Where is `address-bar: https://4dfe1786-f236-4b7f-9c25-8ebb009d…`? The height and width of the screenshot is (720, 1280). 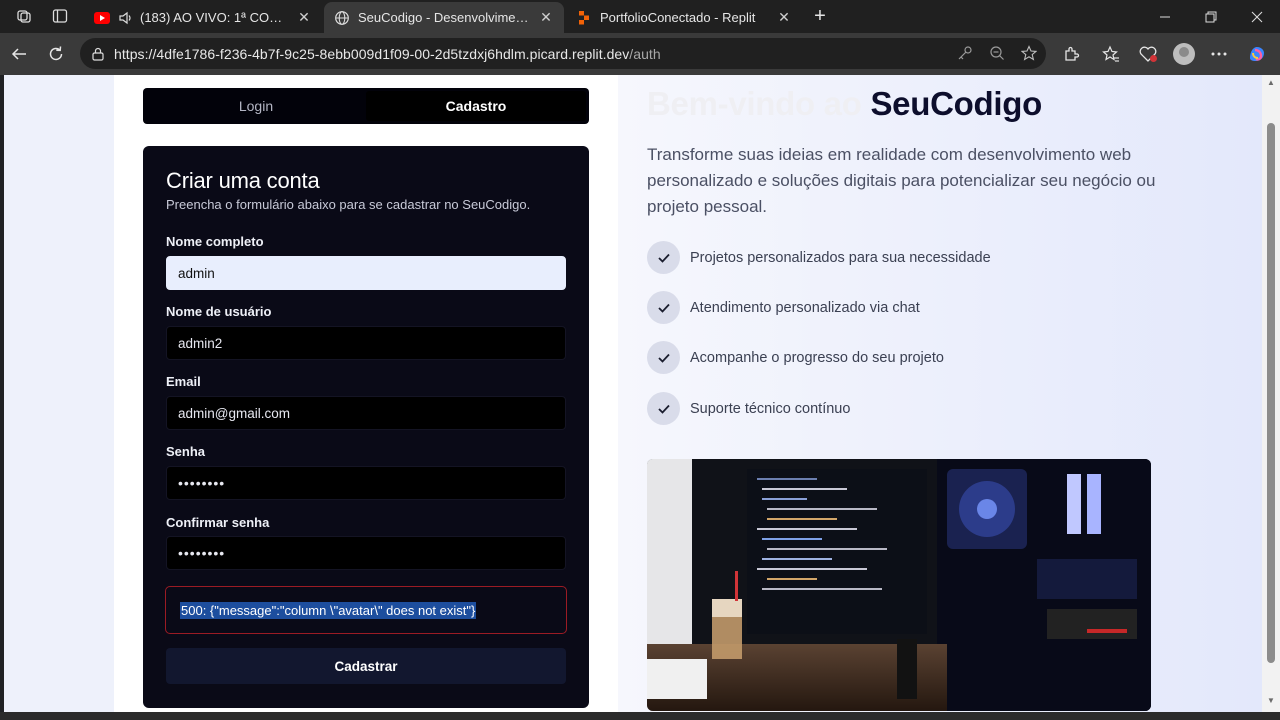 address-bar: https://4dfe1786-f236-4b7f-9c25-8ebb009d… is located at coordinates (563, 53).